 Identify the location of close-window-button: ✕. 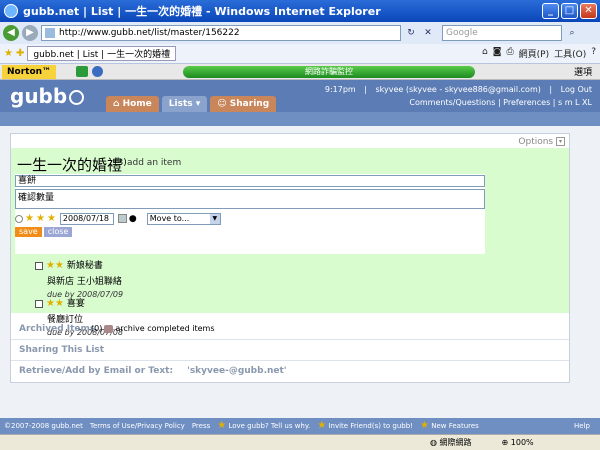
(588, 11).